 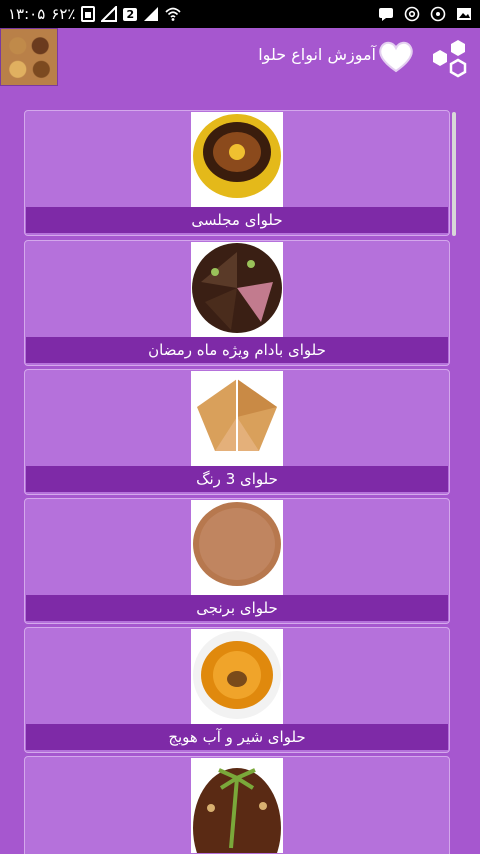 I want to click on status-left: ۱۳:۰۵ ۶۲٪ 2, so click(x=94, y=14).